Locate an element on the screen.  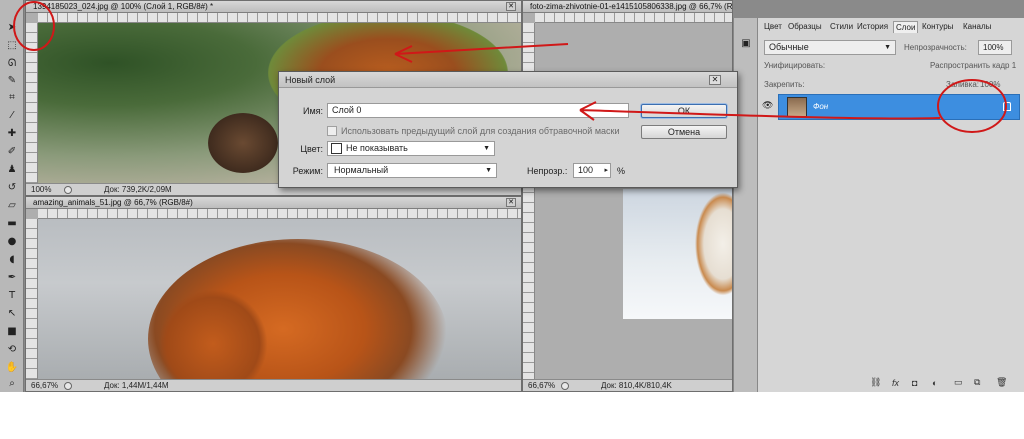
squirrel-head is located at coordinates (243, 143).